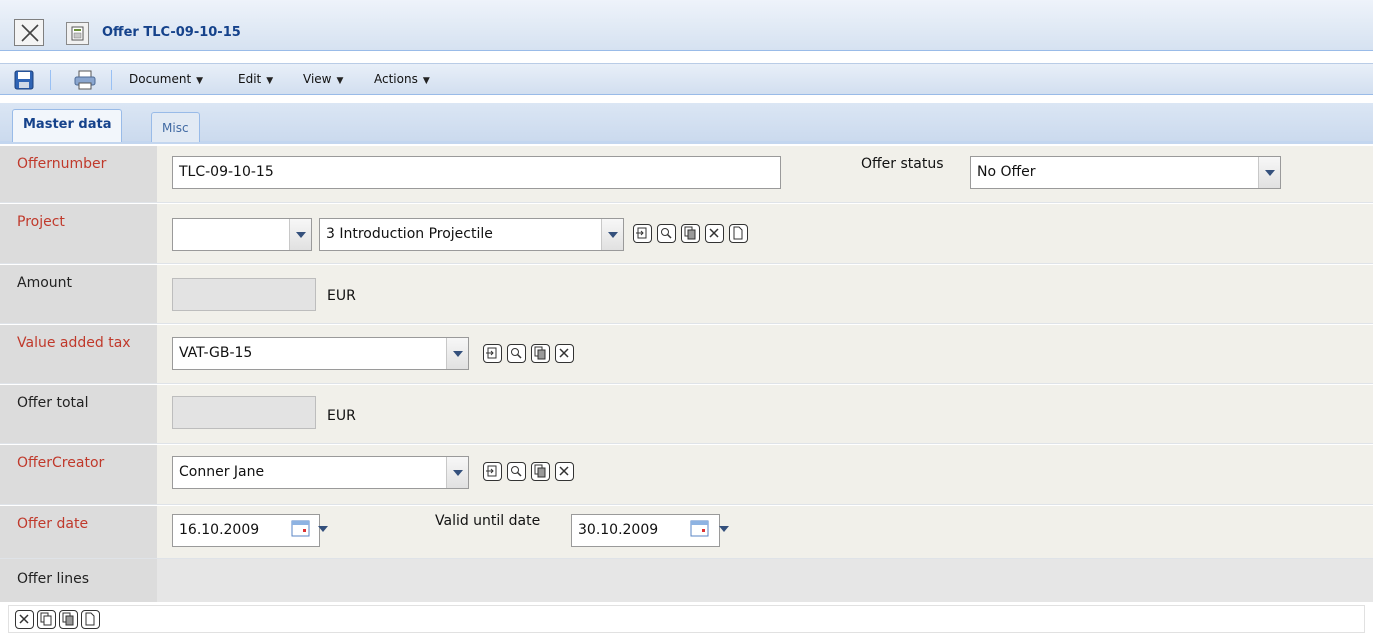 The width and height of the screenshot is (1373, 639). Describe the element at coordinates (175, 127) in the screenshot. I see `tab-misc: Misc` at that location.